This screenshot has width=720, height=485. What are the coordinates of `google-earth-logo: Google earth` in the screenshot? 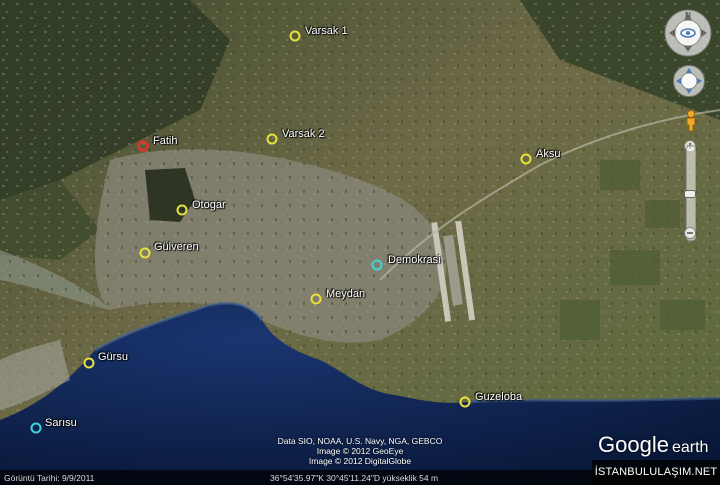 It's located at (653, 445).